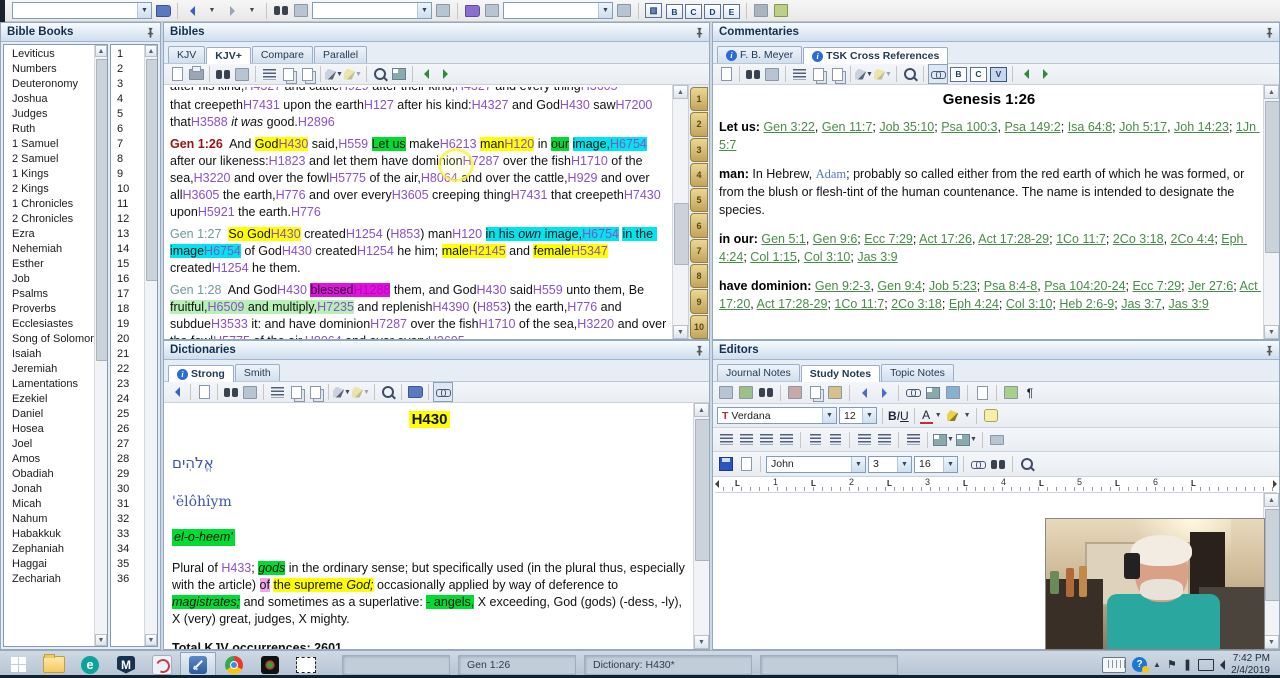 Image resolution: width=1280 pixels, height=678 pixels. What do you see at coordinates (953, 286) in the screenshot?
I see `scripture-link: Job 5:23` at bounding box center [953, 286].